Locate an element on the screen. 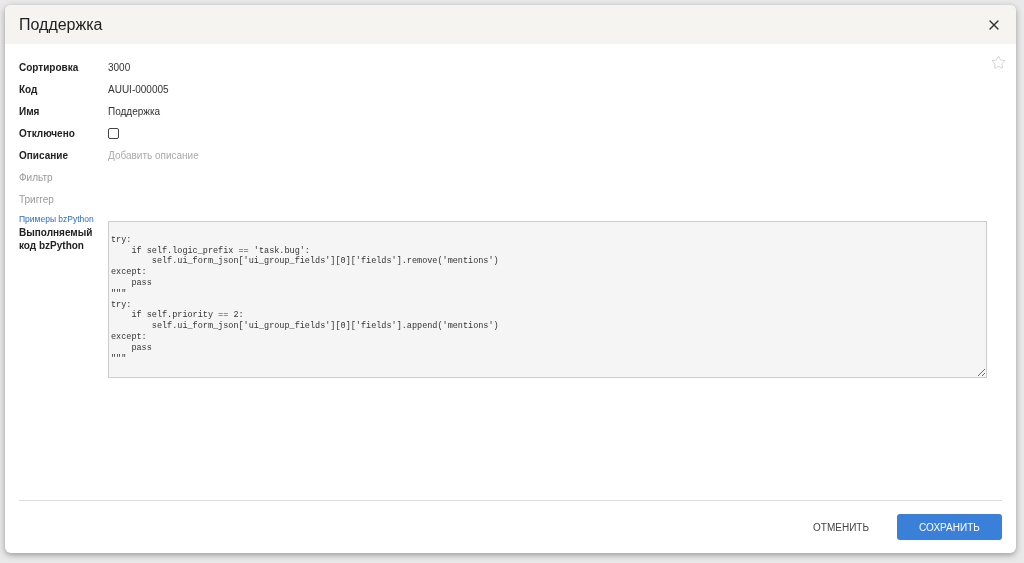 The image size is (1024, 563). field-label: Описание is located at coordinates (44, 155).